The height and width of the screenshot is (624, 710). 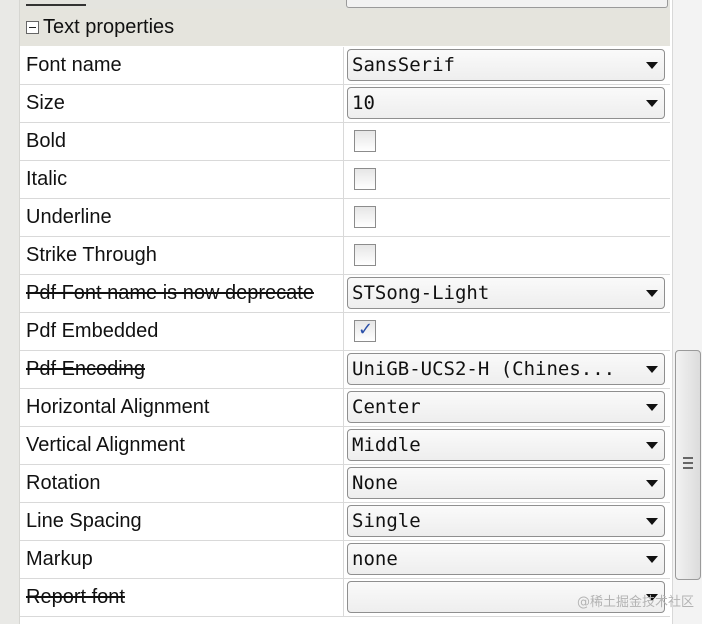 What do you see at coordinates (635, 602) in the screenshot?
I see `watermark: @稀土掘金技术社区` at bounding box center [635, 602].